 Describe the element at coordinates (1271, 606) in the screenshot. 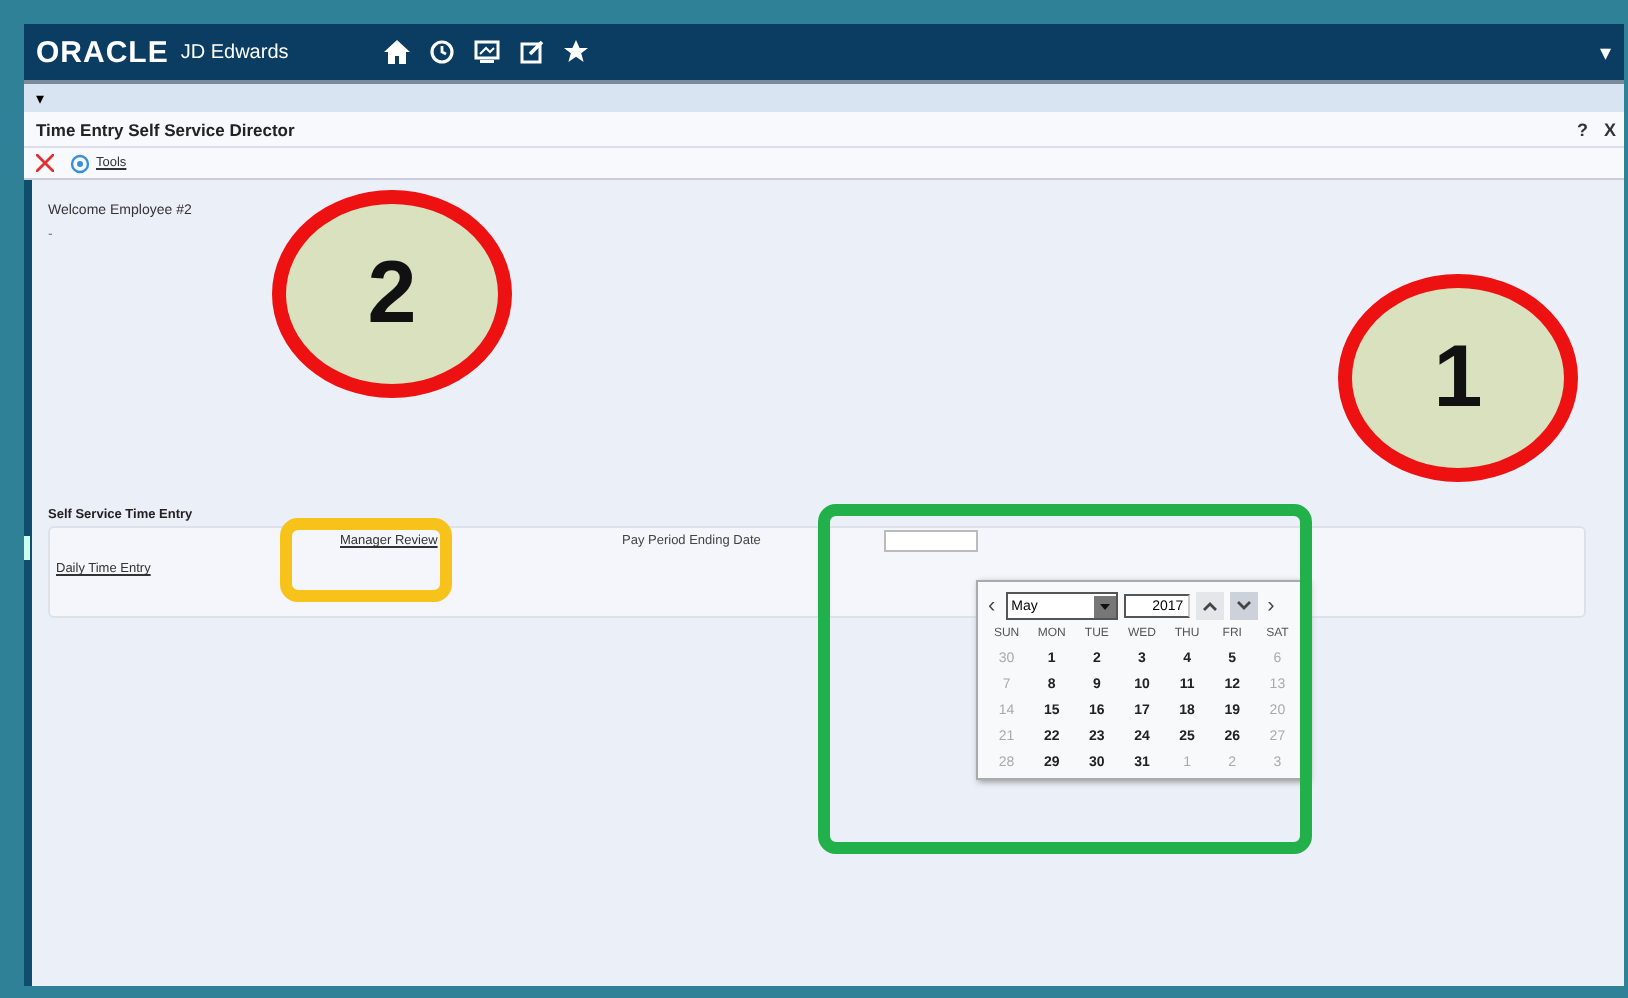

I see `next-month-button: ›` at that location.